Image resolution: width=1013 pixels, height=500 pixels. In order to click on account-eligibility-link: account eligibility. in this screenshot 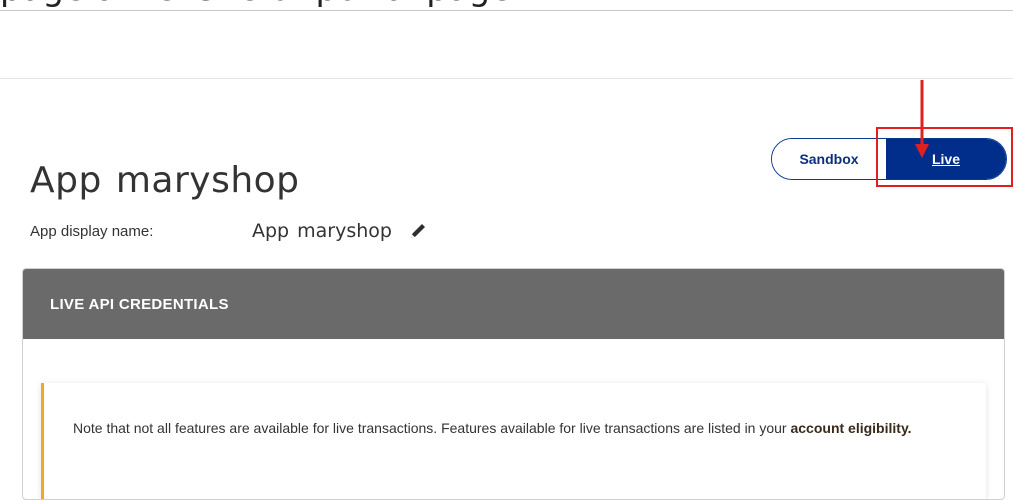, I will do `click(850, 428)`.